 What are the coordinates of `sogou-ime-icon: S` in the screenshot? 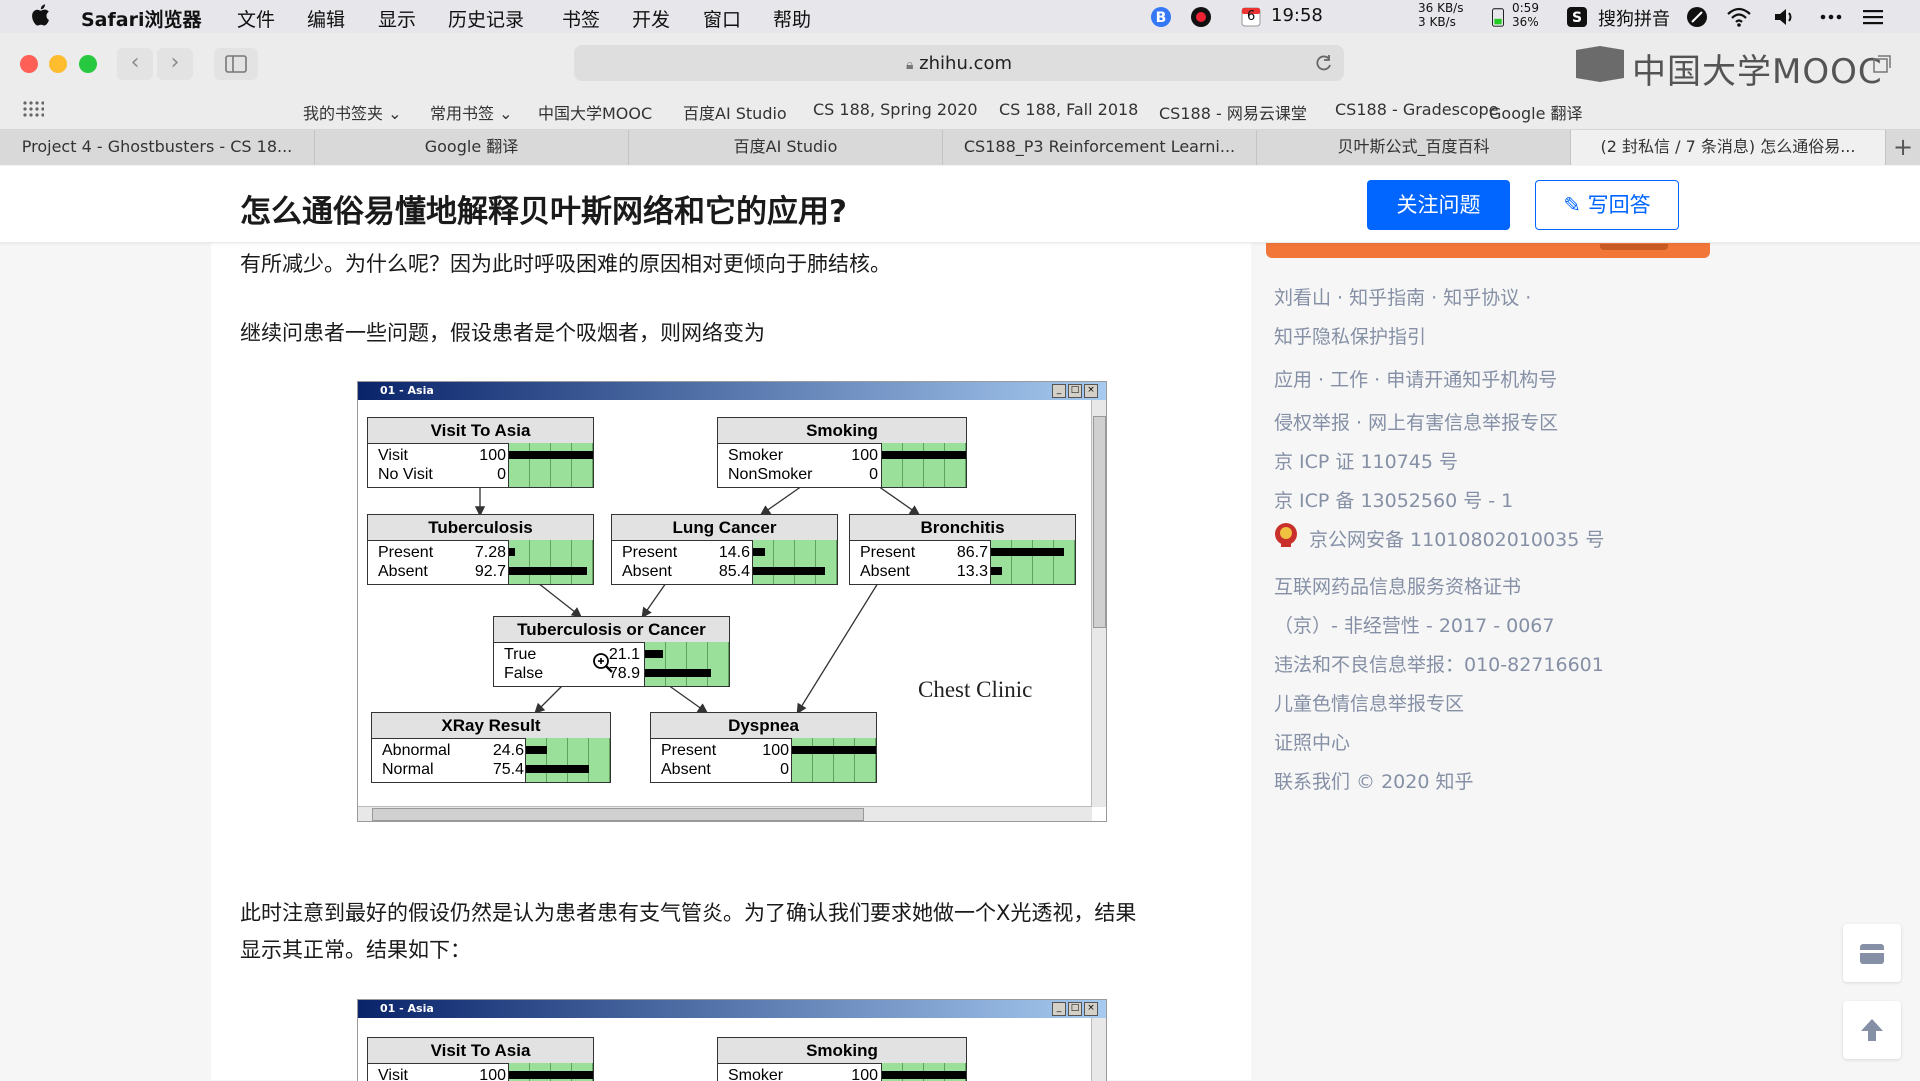 It's located at (1577, 17).